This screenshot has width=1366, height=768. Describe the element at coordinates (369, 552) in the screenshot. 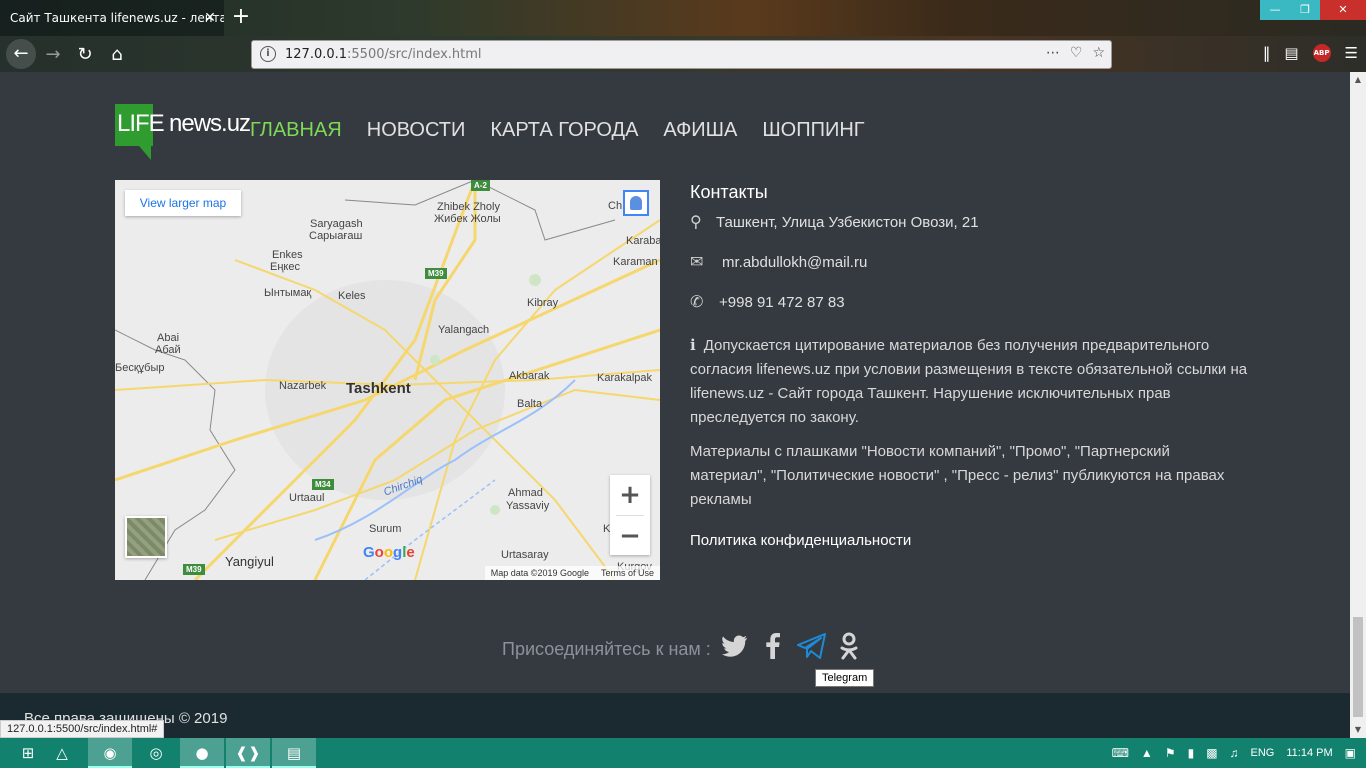

I see `google-logo-letter: G` at that location.